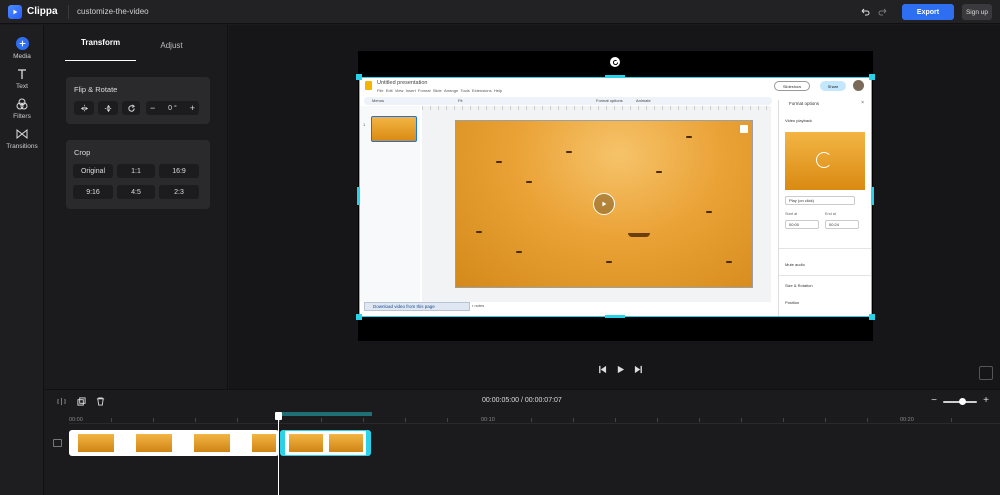 This screenshot has width=1000, height=495. I want to click on increment-icon: +, so click(192, 108).